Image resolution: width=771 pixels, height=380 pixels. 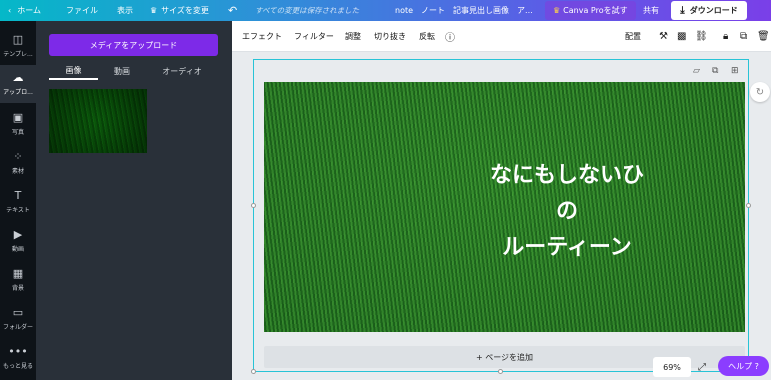 I want to click on rail-item-background: ▦ 背景, so click(x=18, y=280).